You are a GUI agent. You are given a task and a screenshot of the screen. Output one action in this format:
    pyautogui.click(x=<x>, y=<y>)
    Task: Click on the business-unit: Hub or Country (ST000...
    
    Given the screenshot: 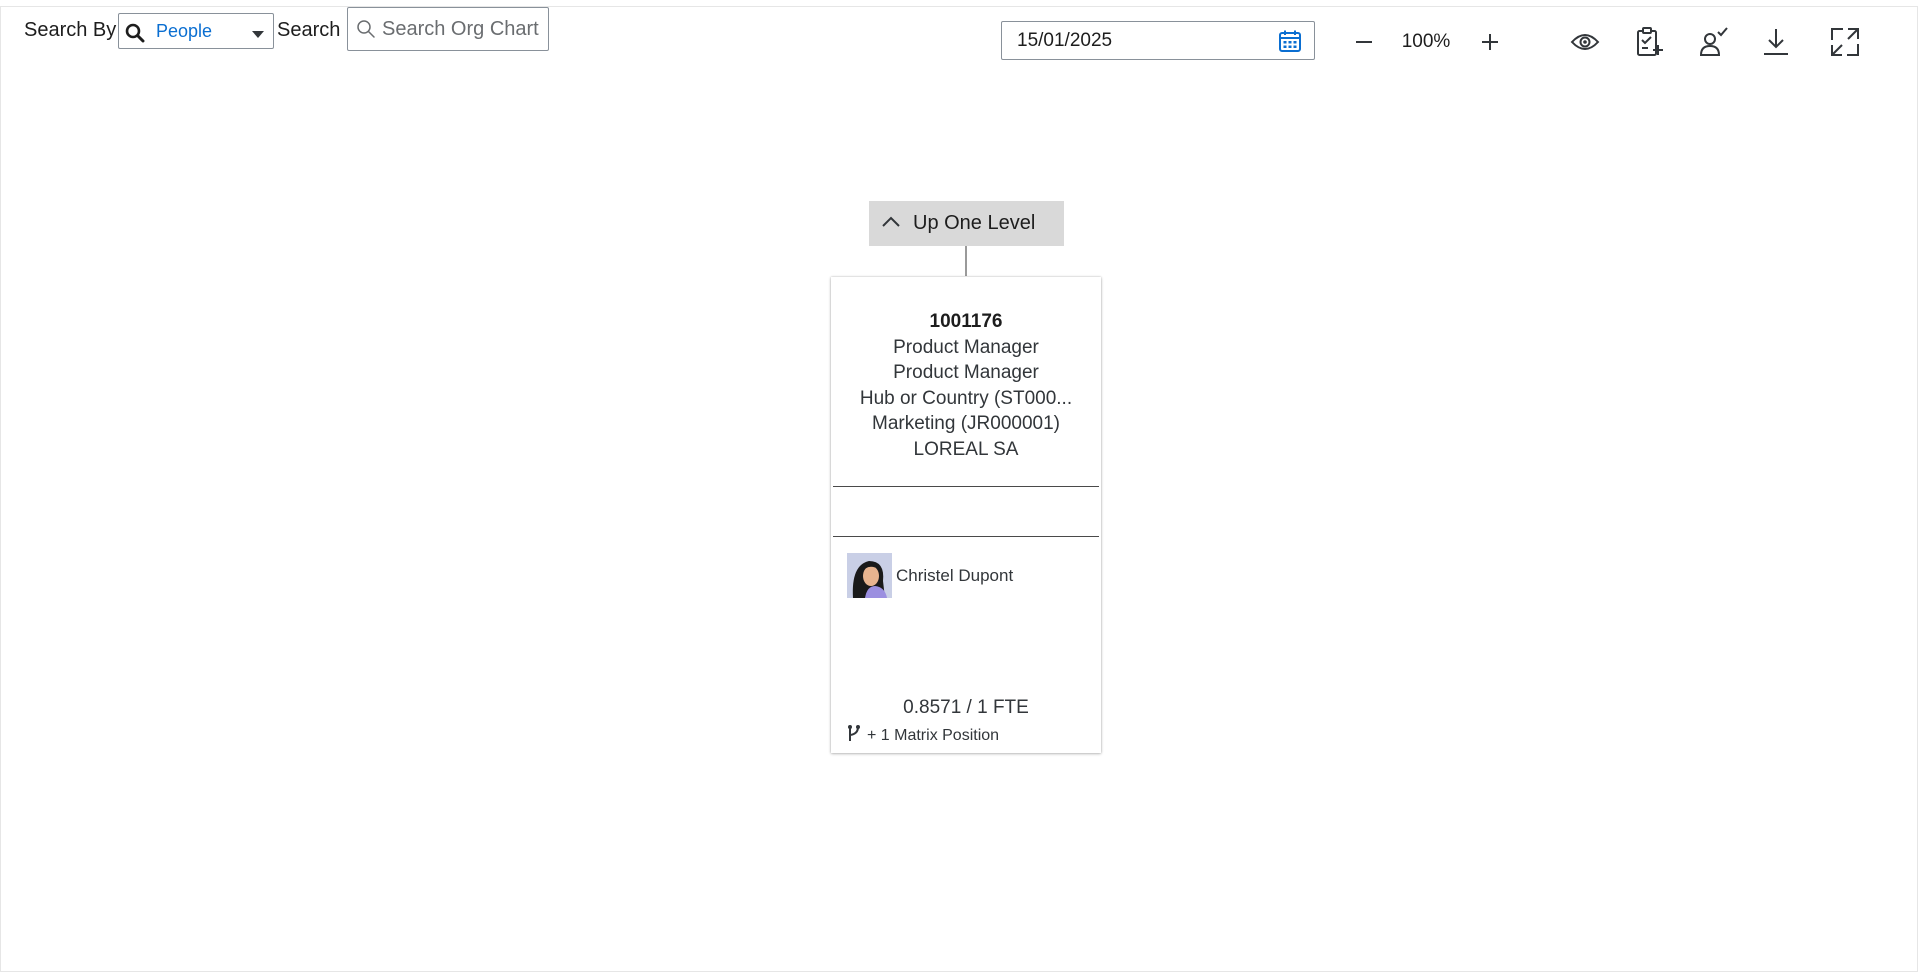 What is the action you would take?
    pyautogui.click(x=966, y=398)
    